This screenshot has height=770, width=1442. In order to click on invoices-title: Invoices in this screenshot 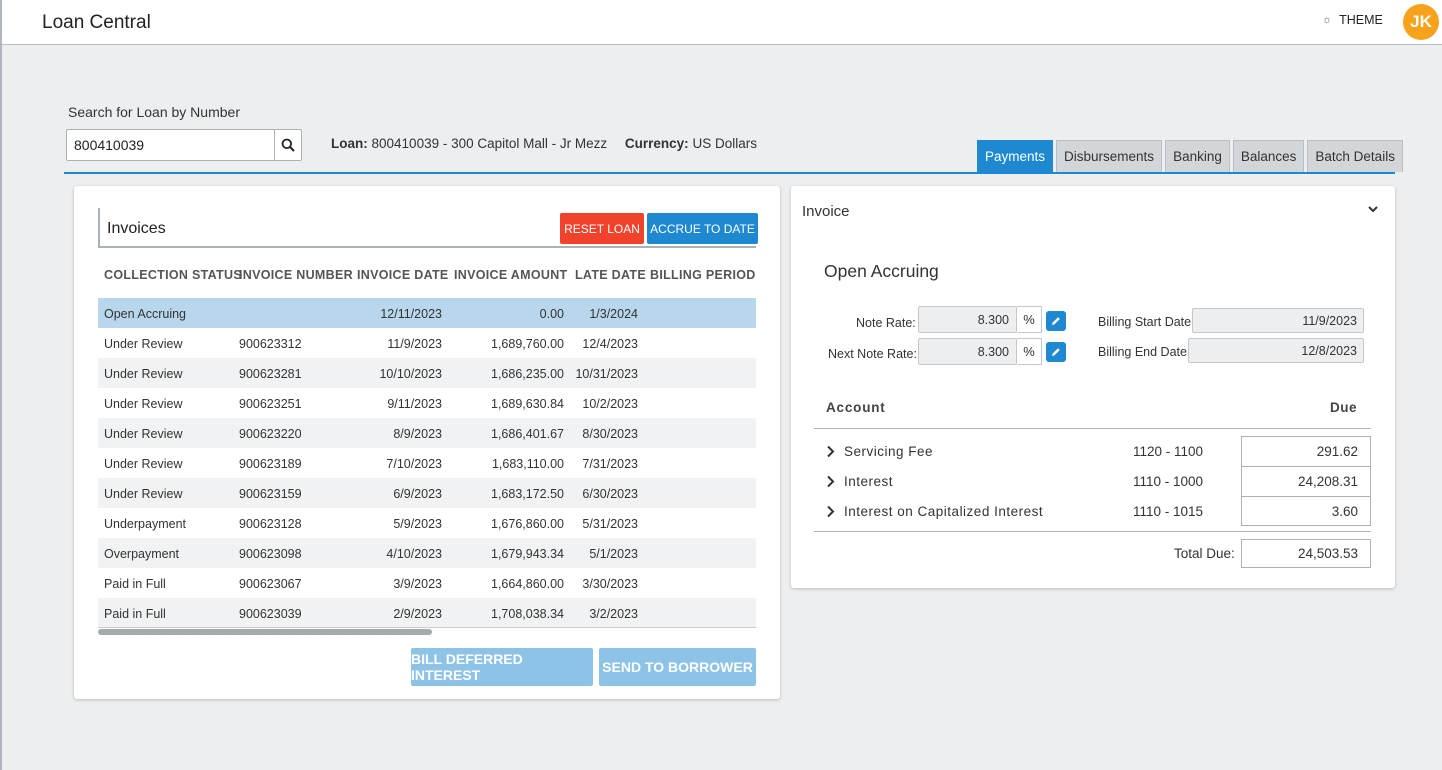, I will do `click(136, 228)`.